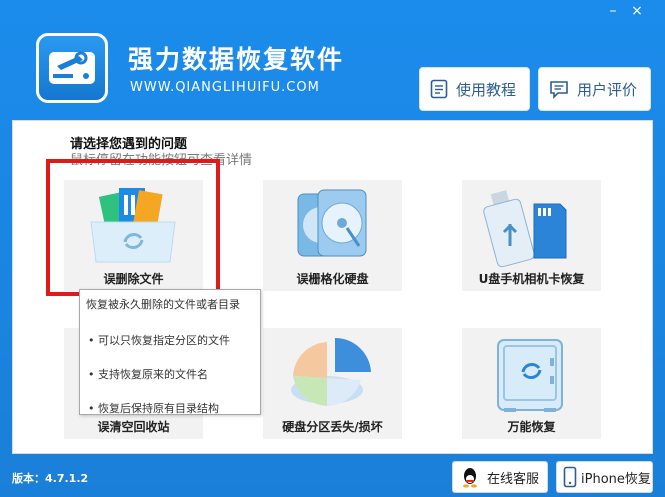 The height and width of the screenshot is (497, 665). I want to click on app-url: WWW.QIANGLIHUIFU.COM, so click(225, 87).